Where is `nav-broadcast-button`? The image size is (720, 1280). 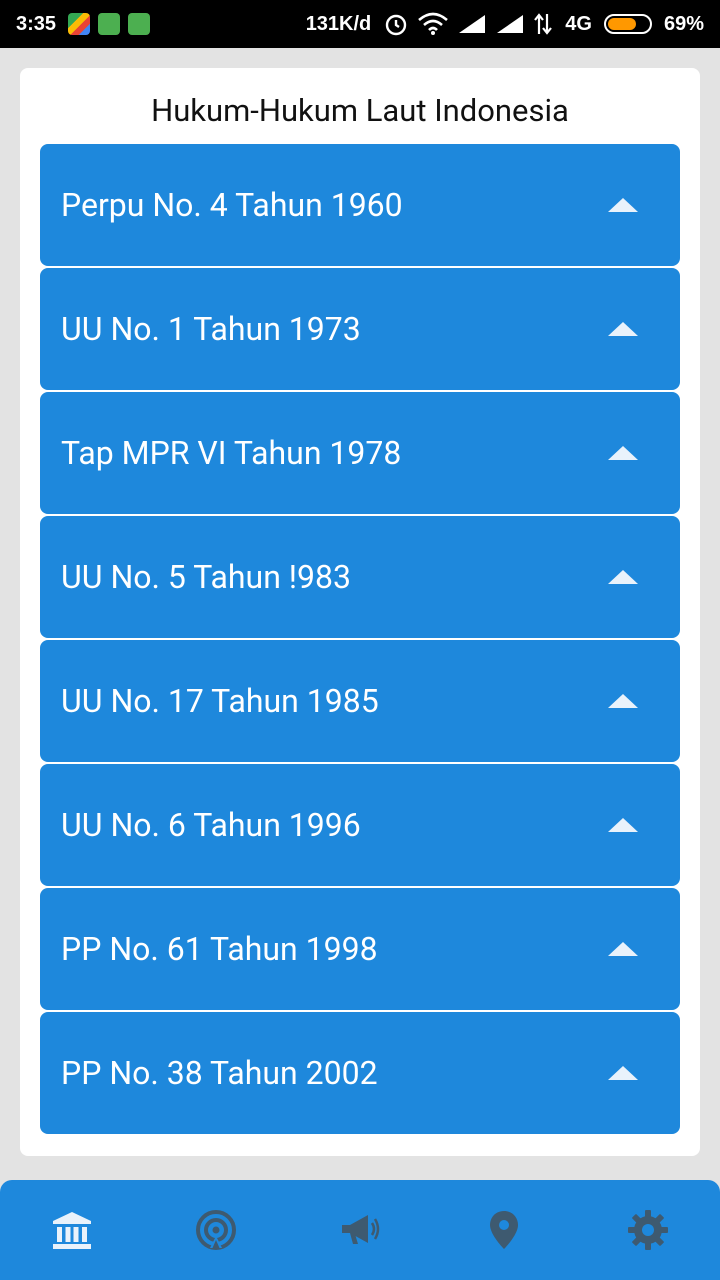 nav-broadcast-button is located at coordinates (216, 1230).